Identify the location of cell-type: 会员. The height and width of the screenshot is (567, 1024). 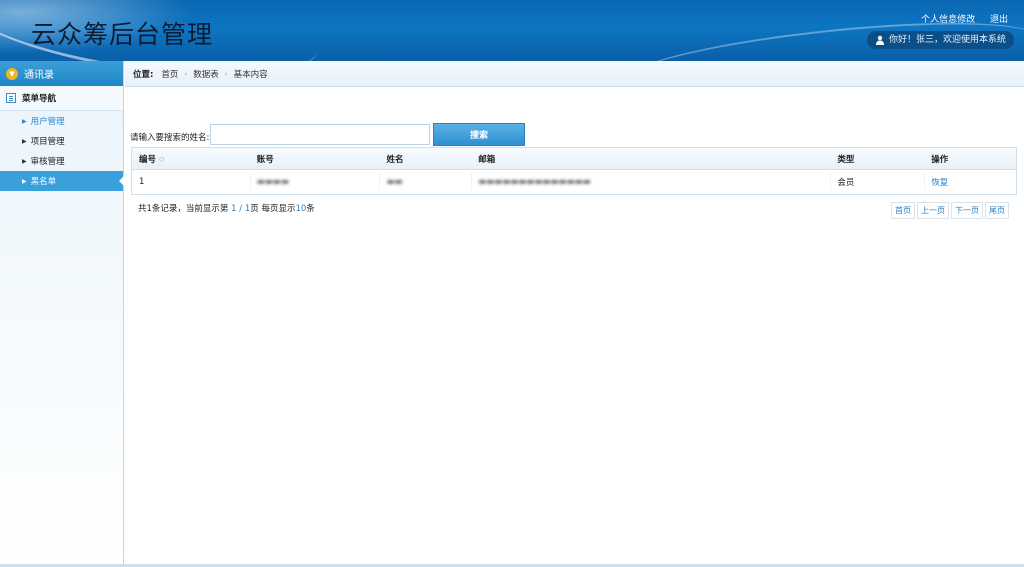
(877, 182).